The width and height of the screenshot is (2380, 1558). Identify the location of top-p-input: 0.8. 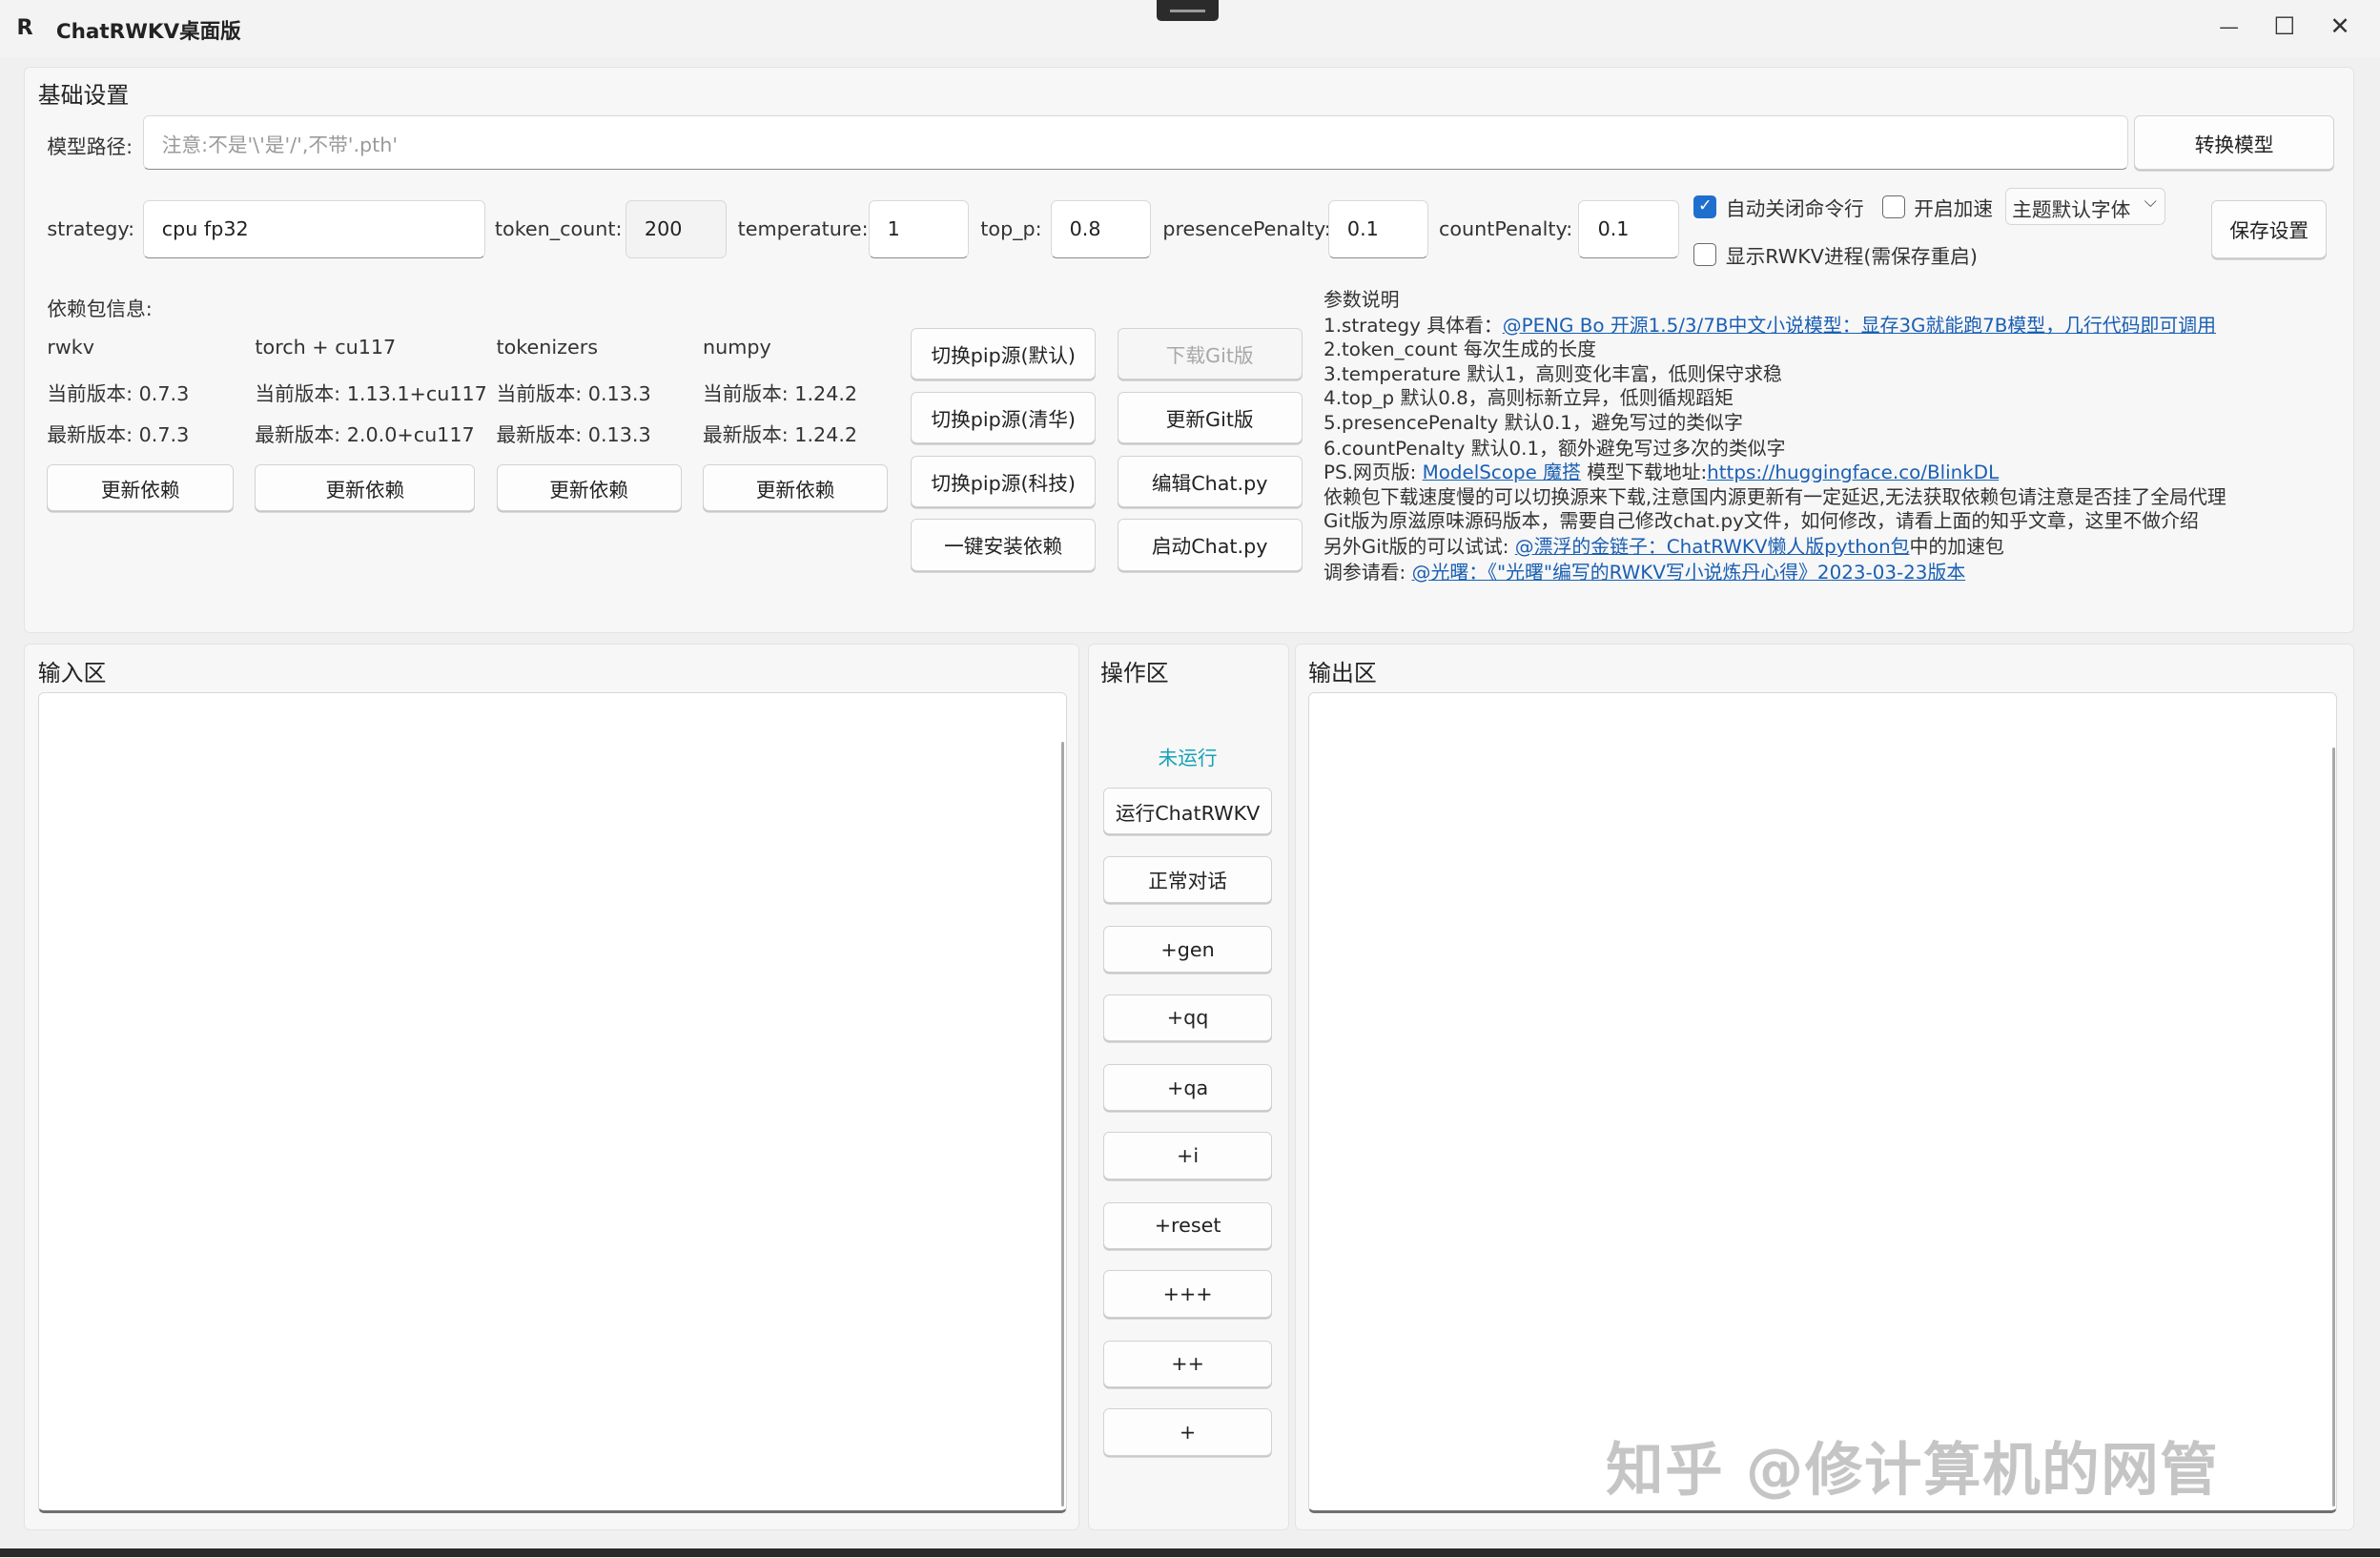
(1101, 229).